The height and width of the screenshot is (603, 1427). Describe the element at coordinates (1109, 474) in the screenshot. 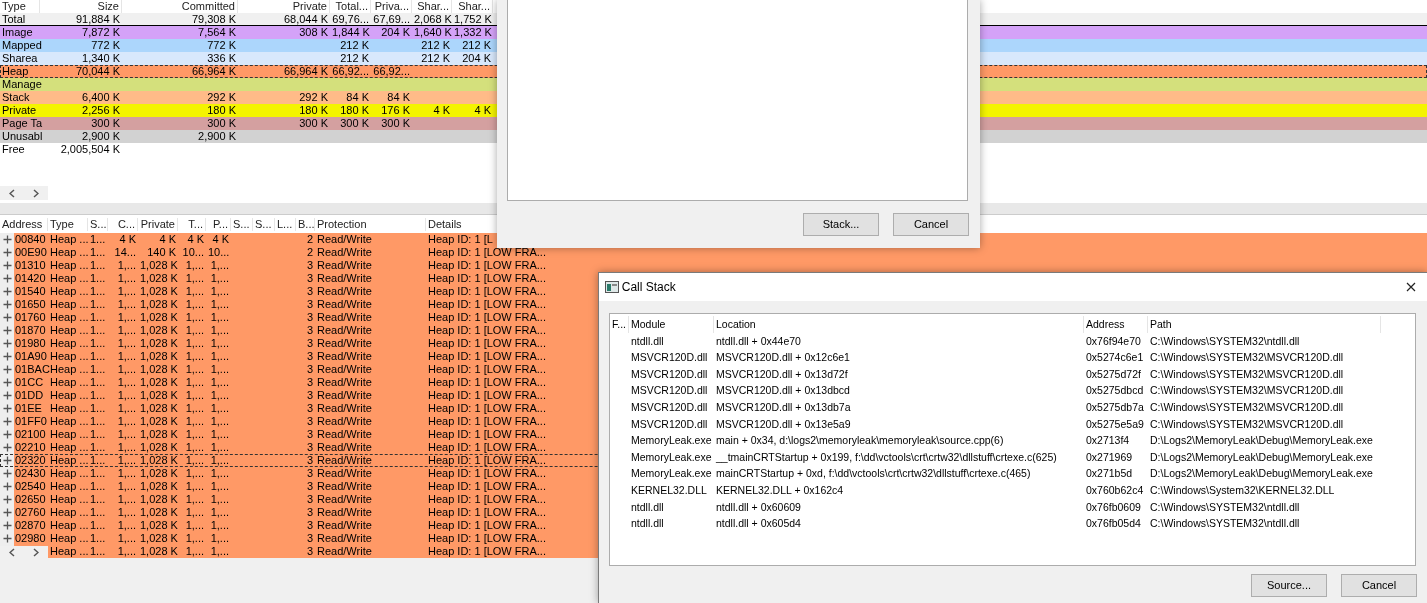

I see `table-cell-text: 0x271b5d` at that location.